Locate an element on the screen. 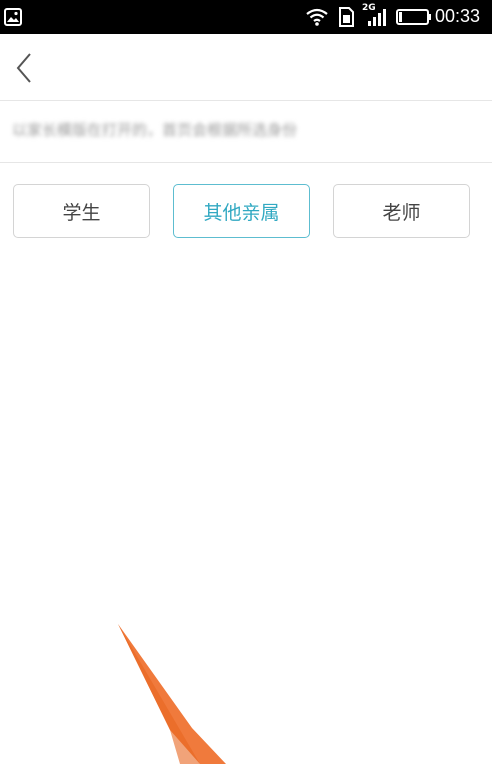  sim-card-icon is located at coordinates (346, 17).